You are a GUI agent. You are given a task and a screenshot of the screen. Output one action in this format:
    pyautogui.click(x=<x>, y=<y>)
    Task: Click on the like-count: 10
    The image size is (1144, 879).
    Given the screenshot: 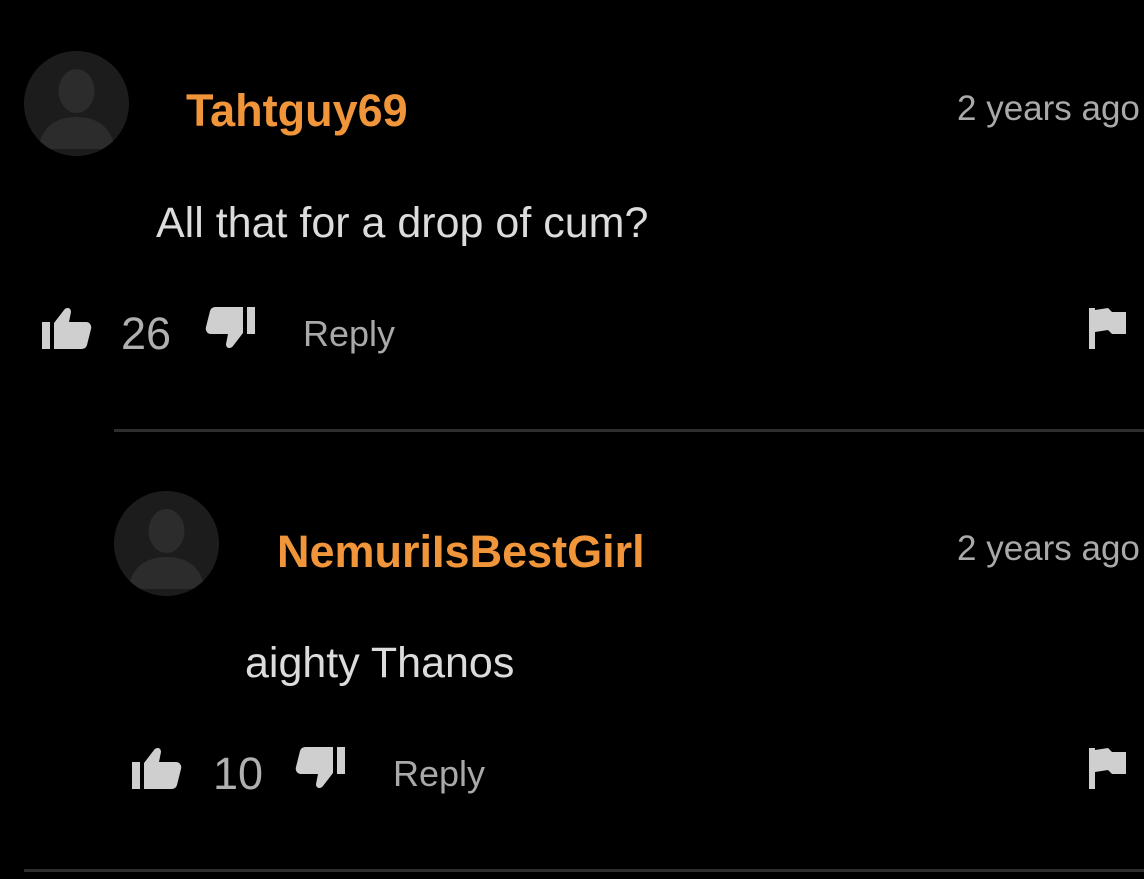 What is the action you would take?
    pyautogui.click(x=238, y=773)
    